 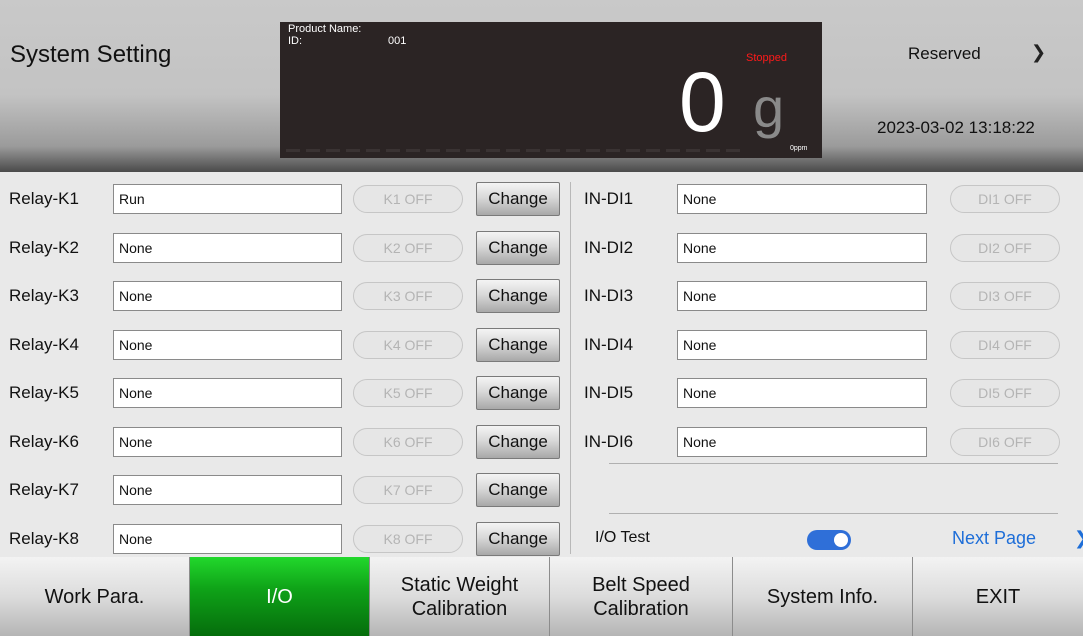 I want to click on relay-row: Relay-K7 None K7 OFF Change, so click(x=282, y=490).